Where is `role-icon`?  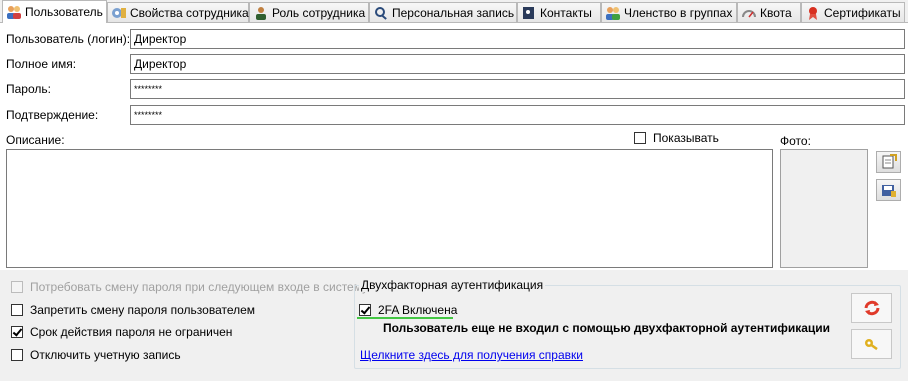 role-icon is located at coordinates (261, 13).